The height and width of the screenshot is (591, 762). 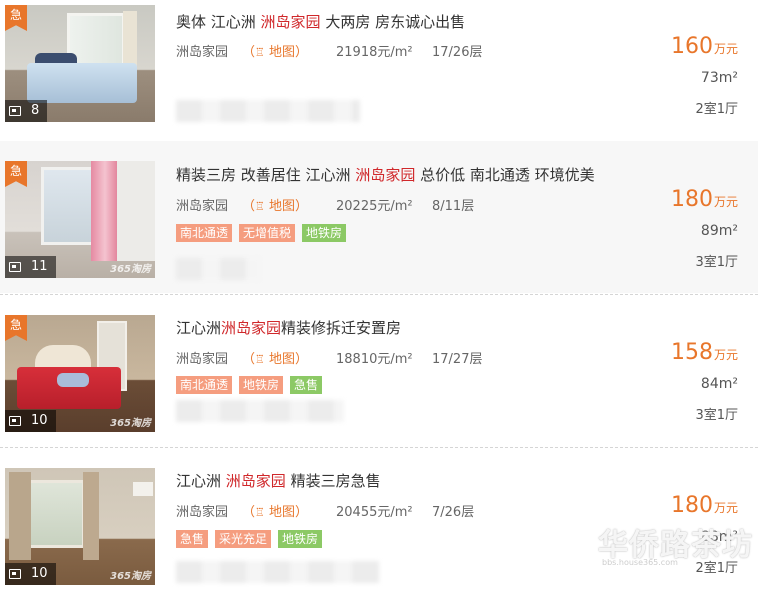 What do you see at coordinates (716, 109) in the screenshot?
I see `room-layout: 2室1厅` at bounding box center [716, 109].